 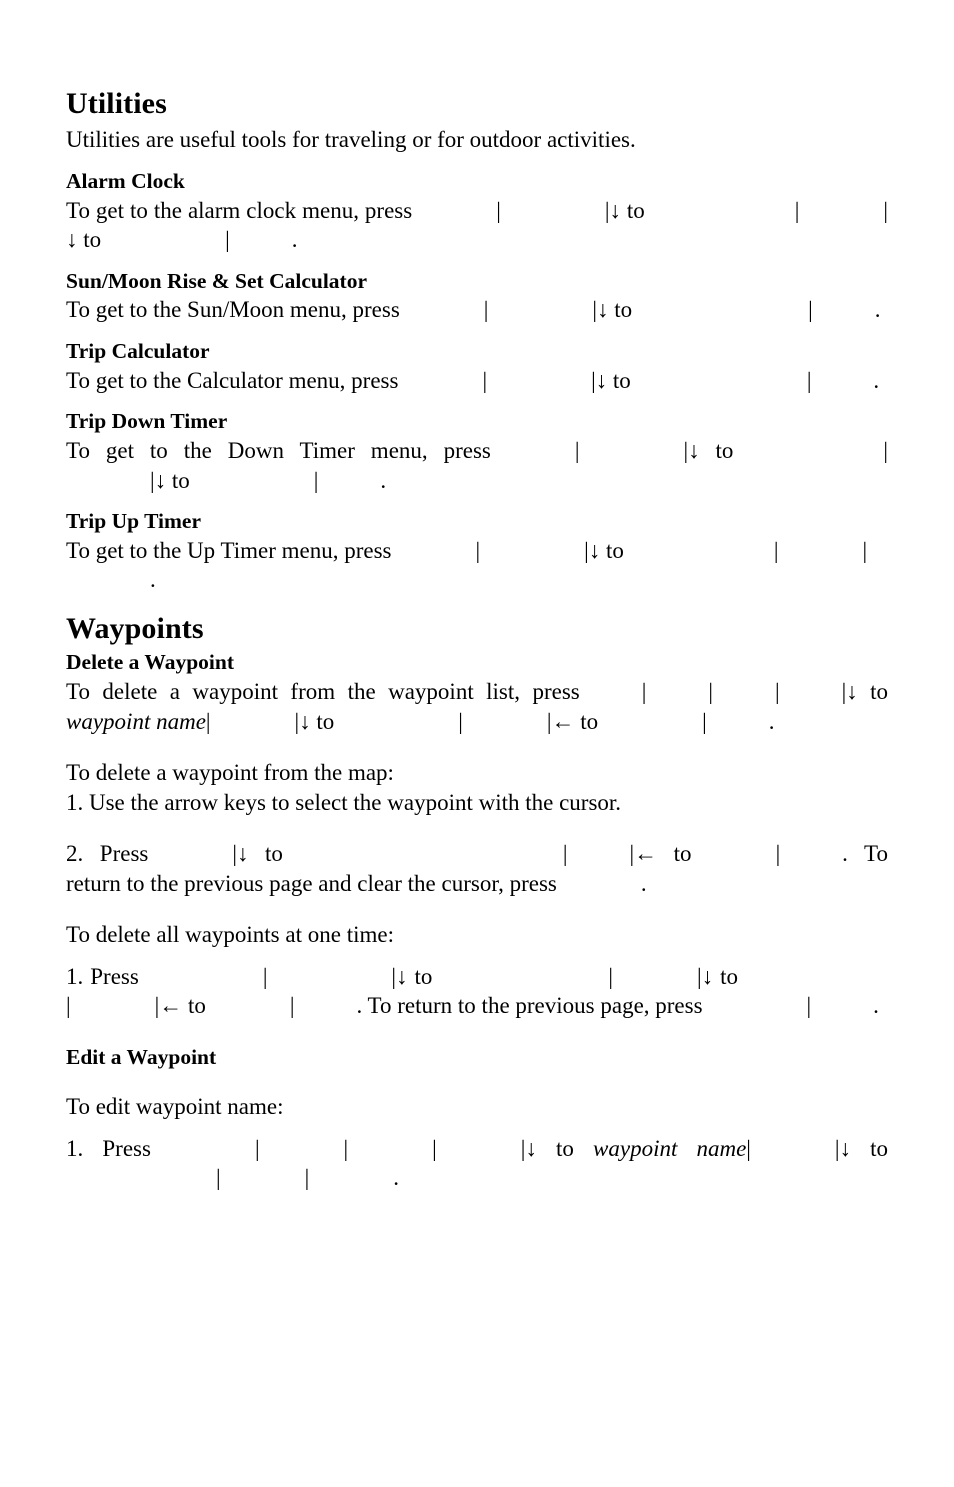 What do you see at coordinates (724, 451) in the screenshot?
I see `trip-down-timer-connector: to` at bounding box center [724, 451].